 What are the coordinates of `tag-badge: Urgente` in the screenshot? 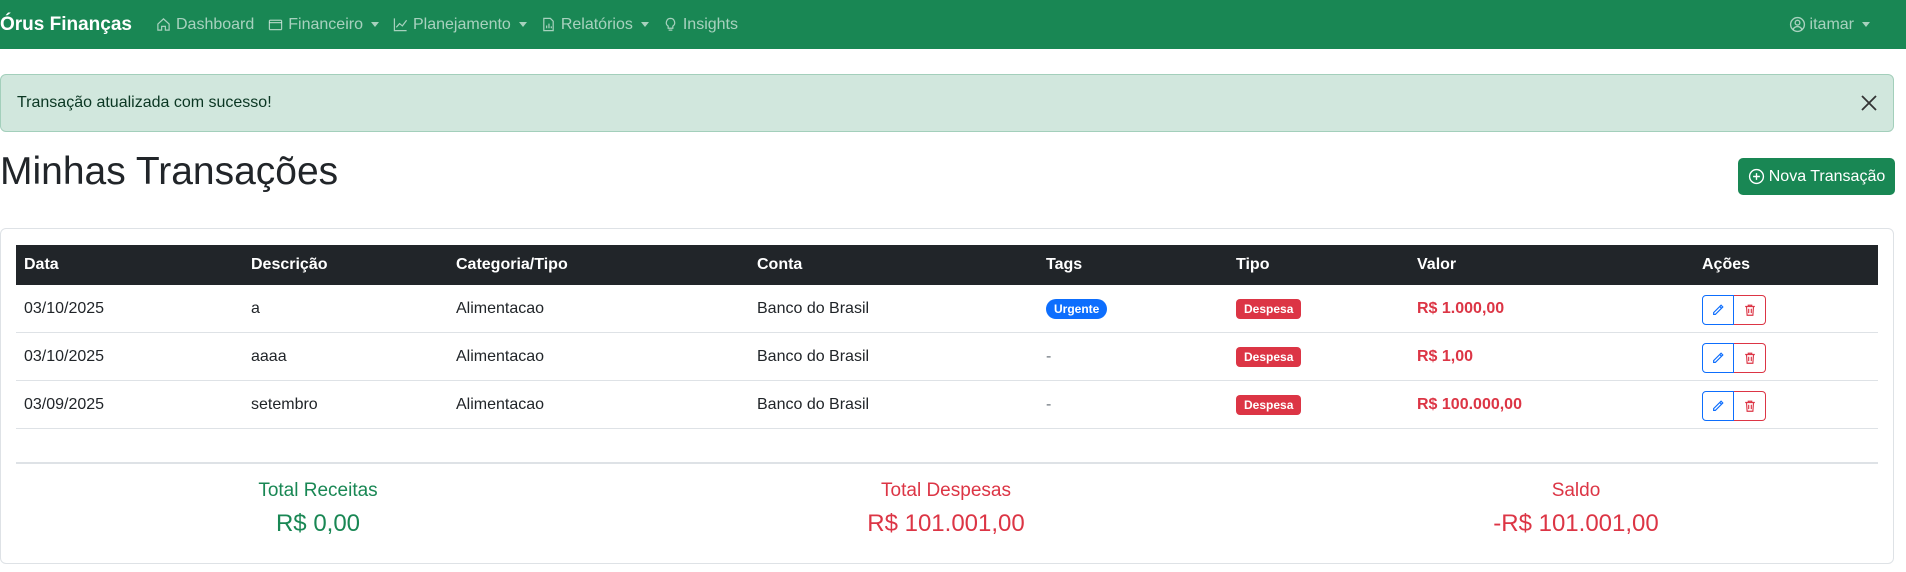 It's located at (1077, 308).